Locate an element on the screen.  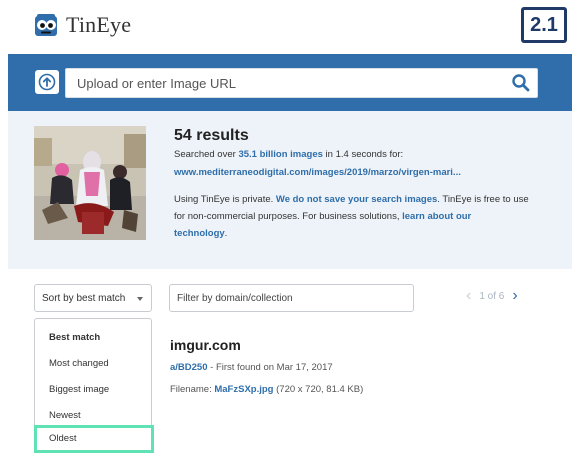
technology-link: technology is located at coordinates (199, 233).